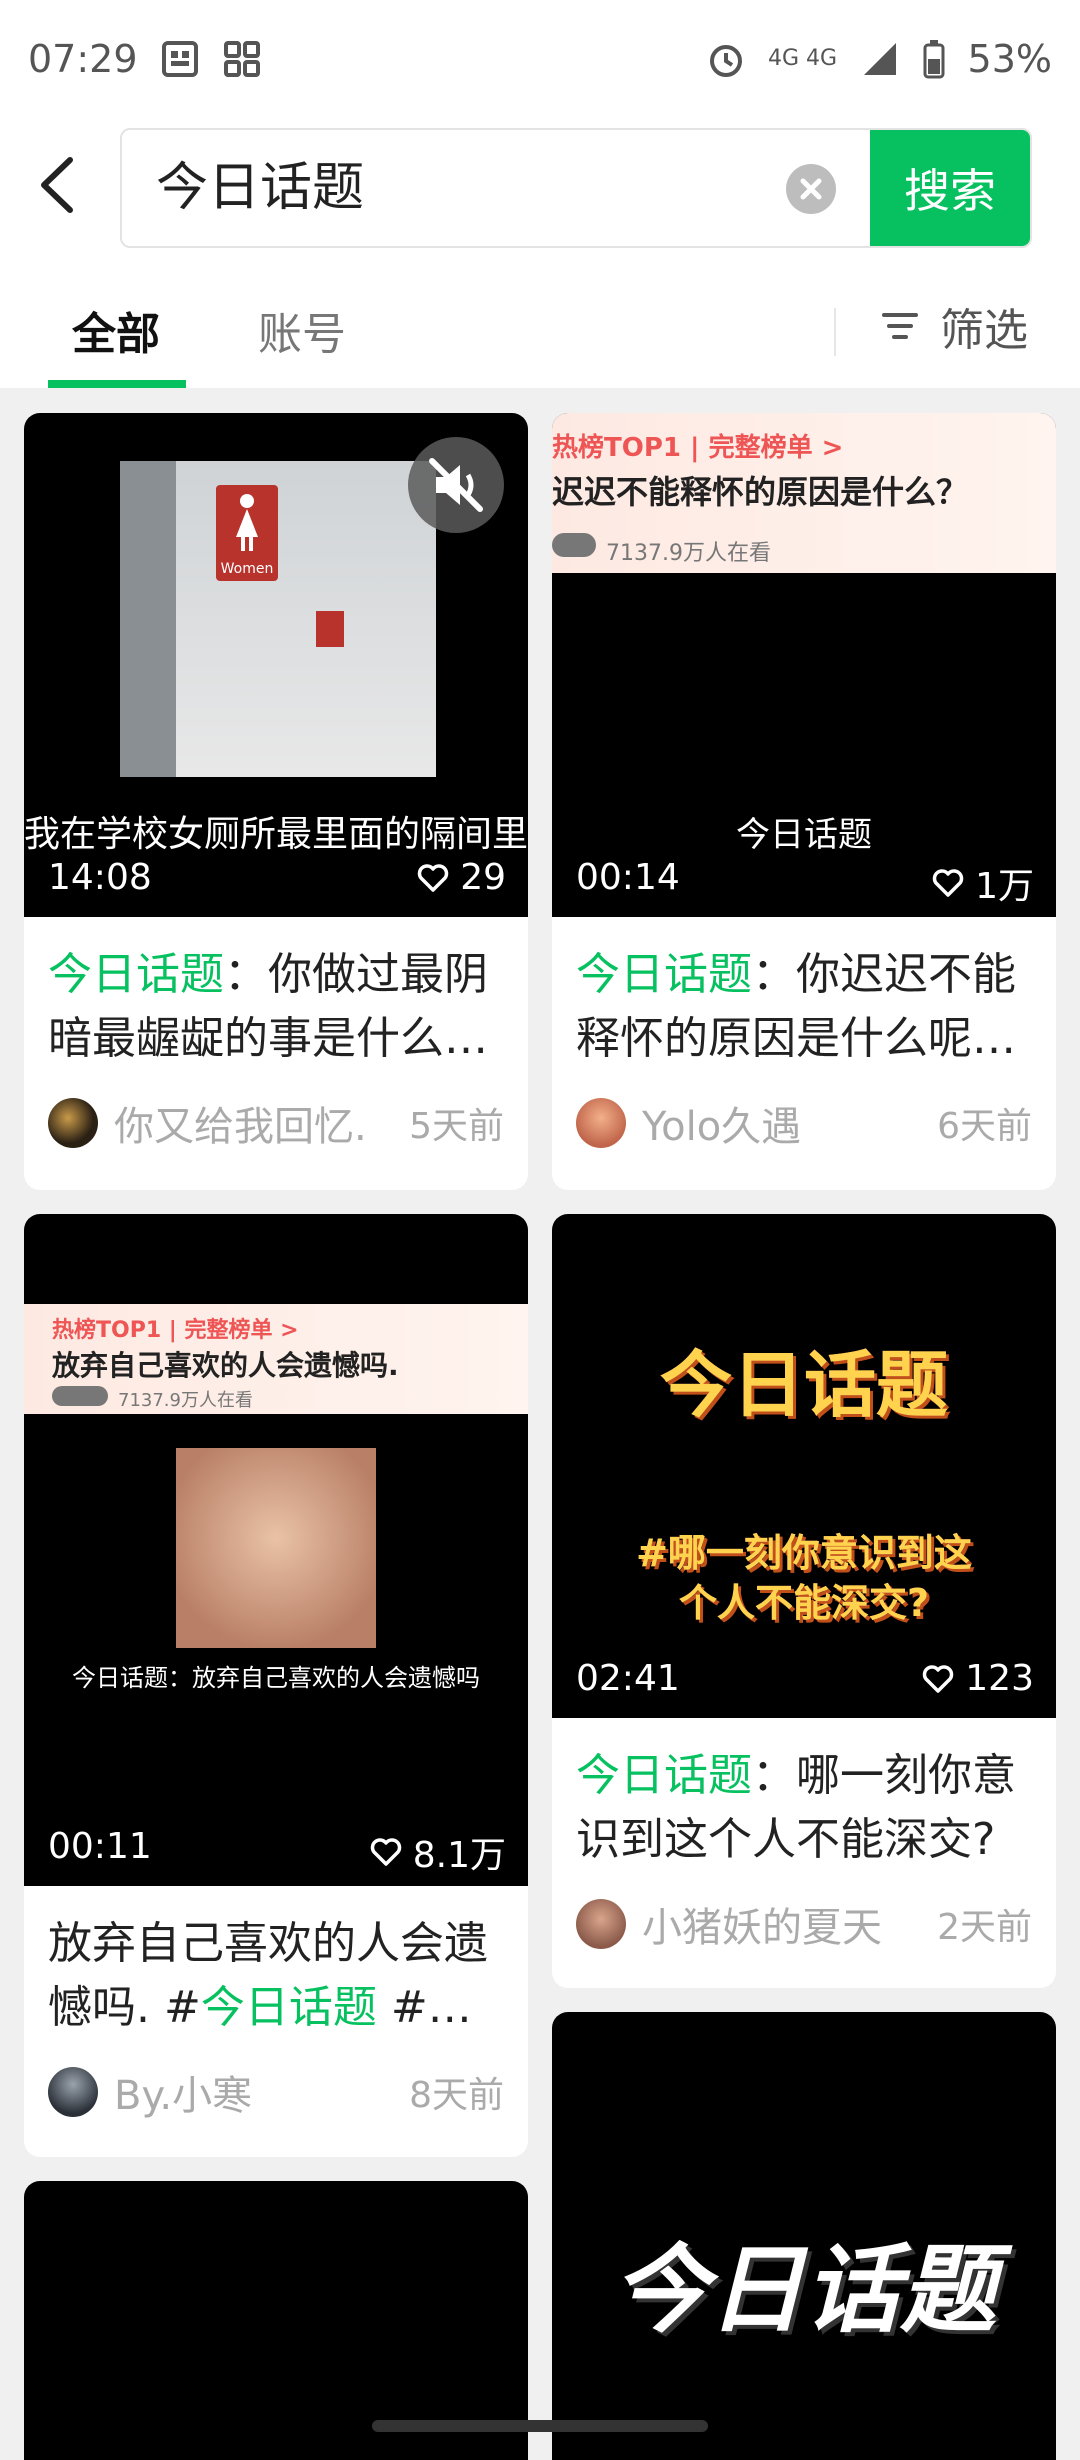  Describe the element at coordinates (1004, 886) in the screenshot. I see `likes-value: 1万` at that location.